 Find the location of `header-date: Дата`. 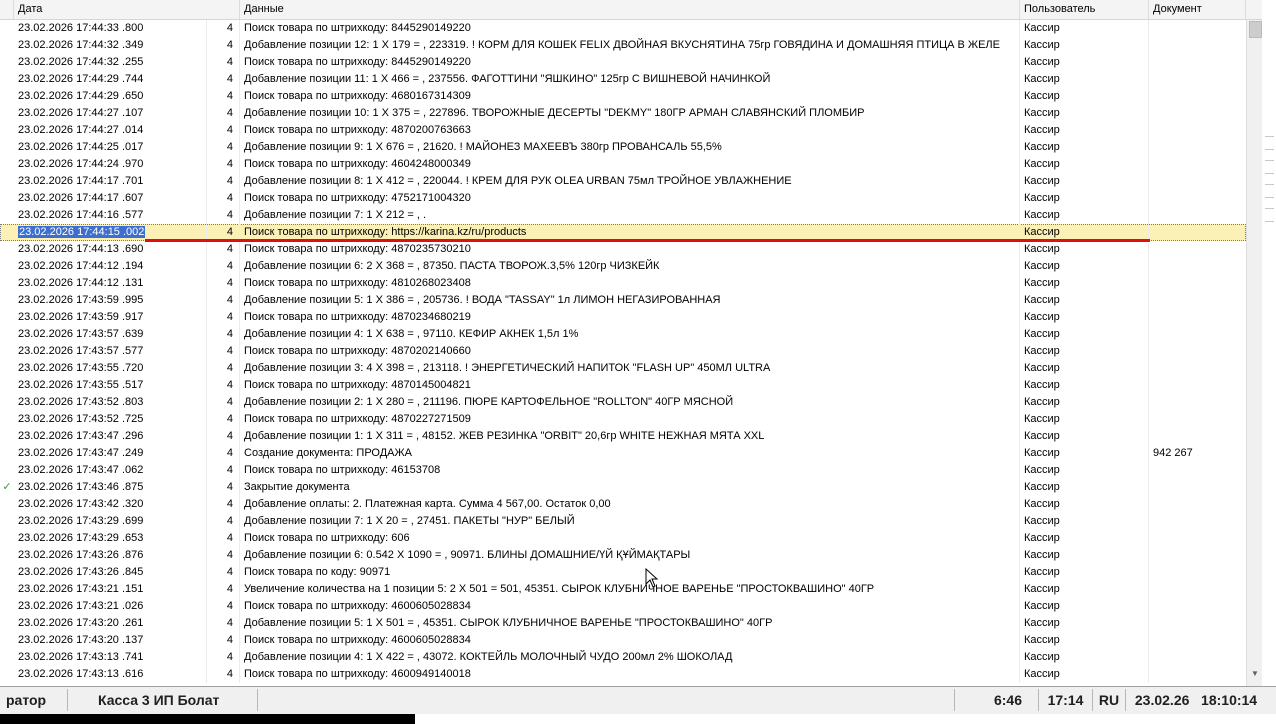

header-date: Дата is located at coordinates (127, 9).